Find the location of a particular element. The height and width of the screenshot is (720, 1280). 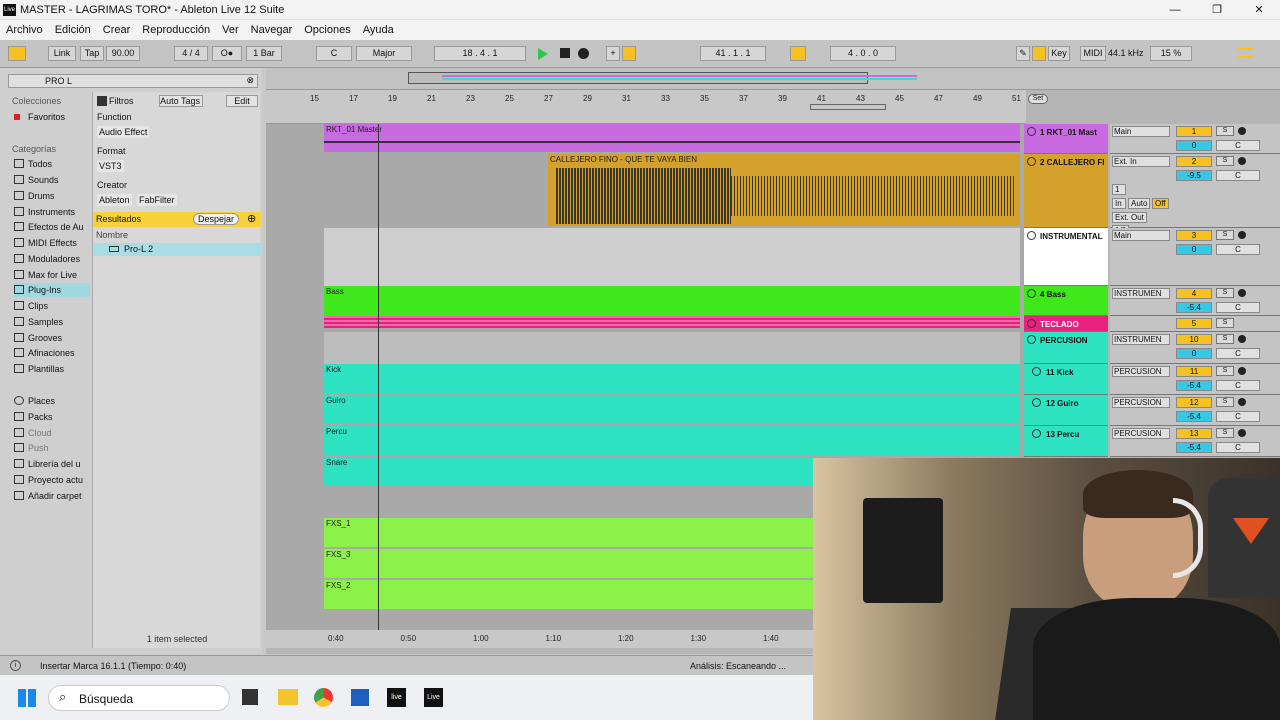

filter-toggle-icon is located at coordinates (102, 101).